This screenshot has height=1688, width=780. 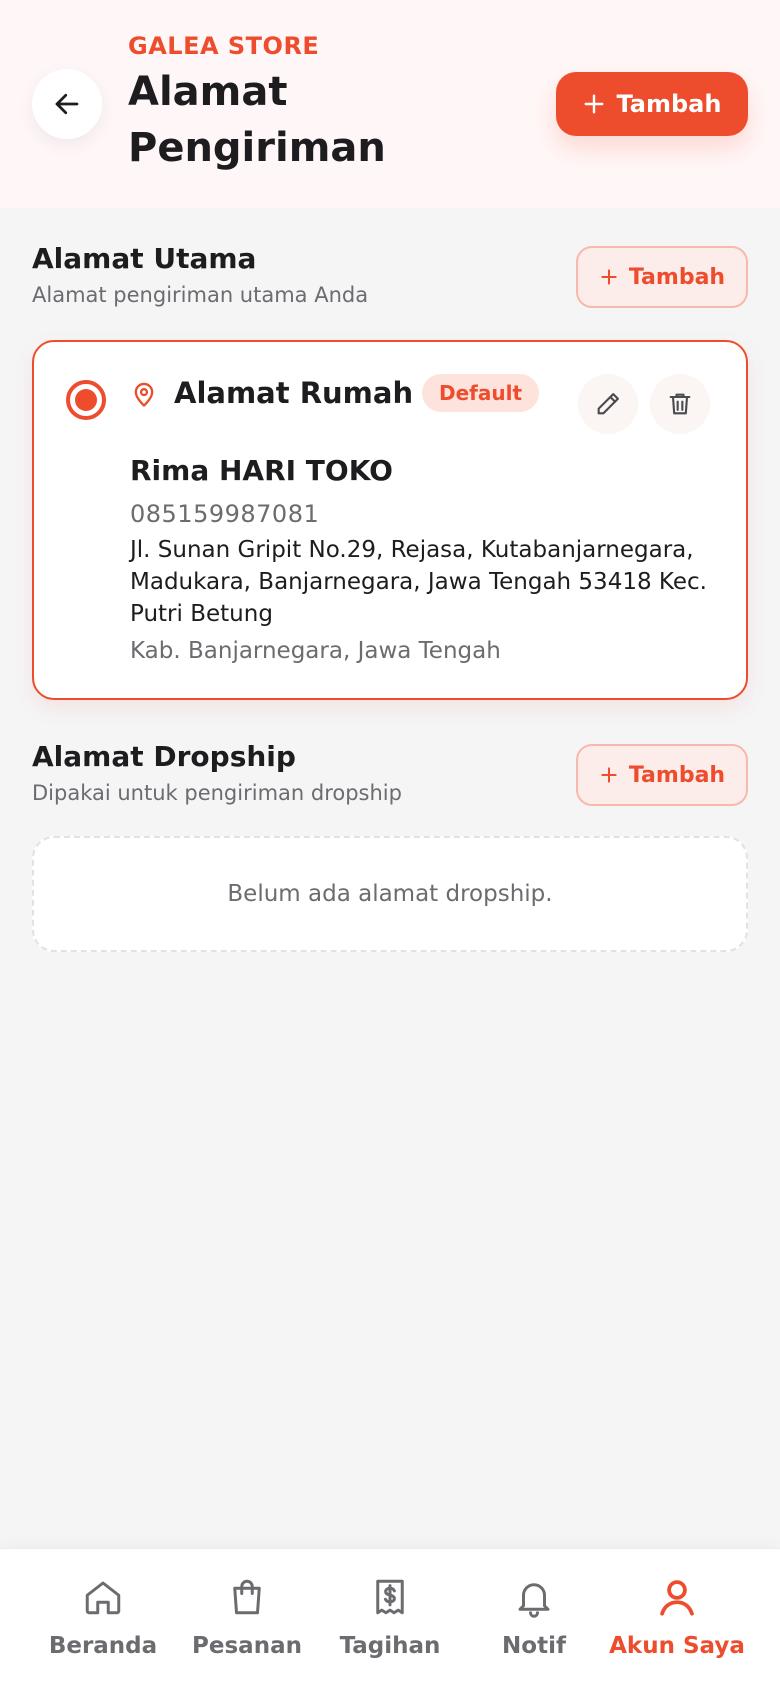 What do you see at coordinates (390, 1597) in the screenshot?
I see `receipt-icon` at bounding box center [390, 1597].